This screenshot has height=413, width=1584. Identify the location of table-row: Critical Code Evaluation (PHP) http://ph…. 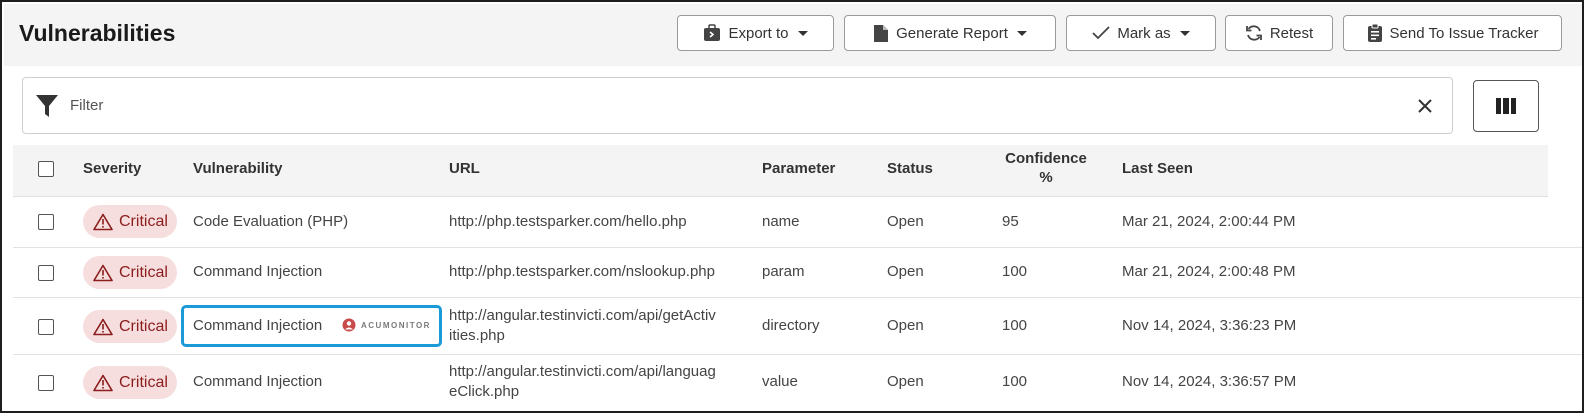
(797, 222).